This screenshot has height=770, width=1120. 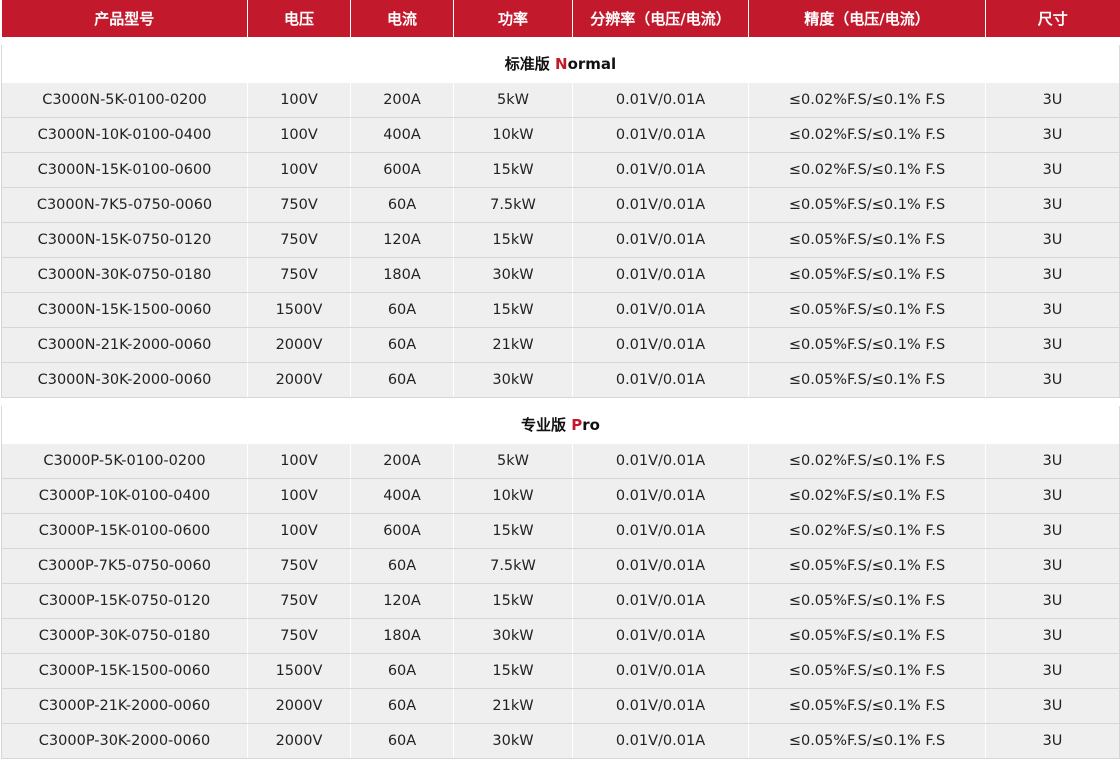 I want to click on header-power: 功率, so click(x=513, y=18).